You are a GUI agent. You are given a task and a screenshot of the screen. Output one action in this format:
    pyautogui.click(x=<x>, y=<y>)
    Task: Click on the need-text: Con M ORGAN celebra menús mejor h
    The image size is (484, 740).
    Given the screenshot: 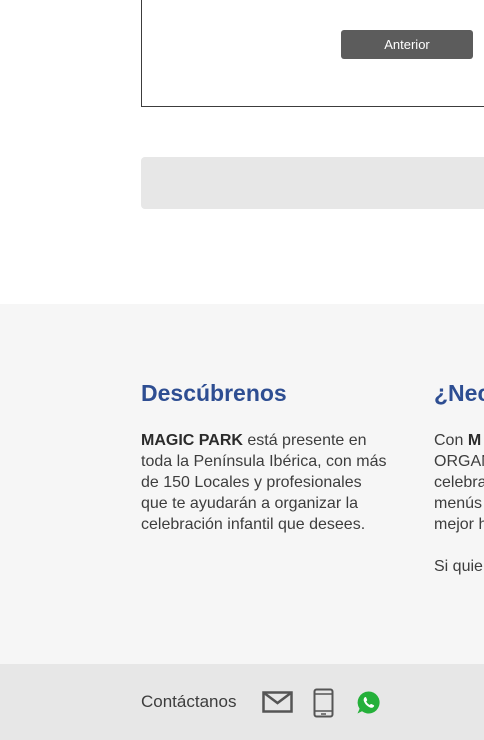 What is the action you would take?
    pyautogui.click(x=459, y=482)
    